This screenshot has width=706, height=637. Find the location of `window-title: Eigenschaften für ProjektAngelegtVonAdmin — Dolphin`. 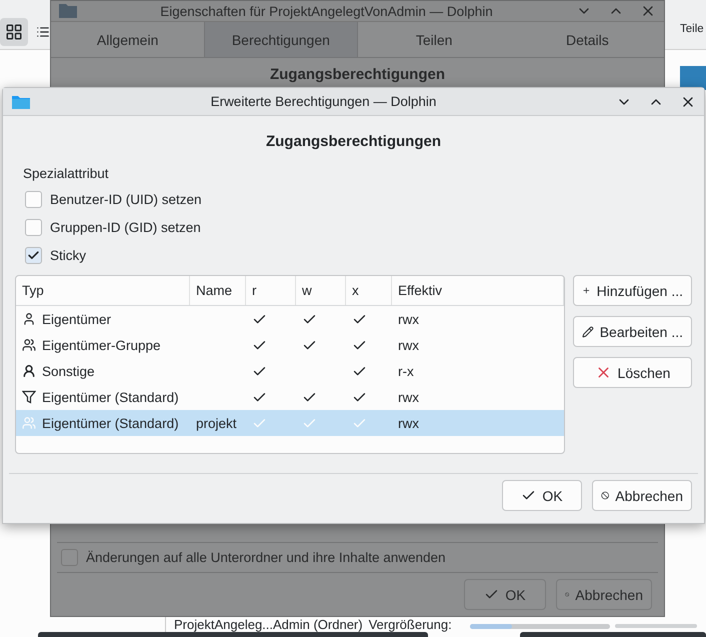

window-title: Eigenschaften für ProjektAngelegtVonAdmin — Dolphin is located at coordinates (326, 11).